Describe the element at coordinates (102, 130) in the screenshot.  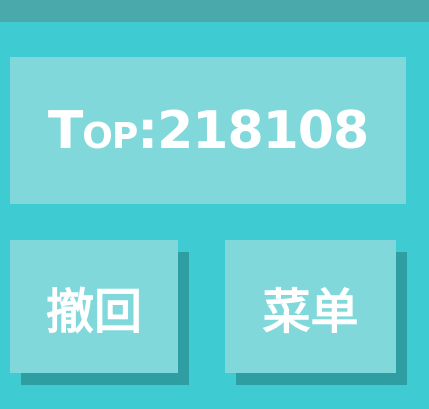
I see `top-score-label: Top:` at that location.